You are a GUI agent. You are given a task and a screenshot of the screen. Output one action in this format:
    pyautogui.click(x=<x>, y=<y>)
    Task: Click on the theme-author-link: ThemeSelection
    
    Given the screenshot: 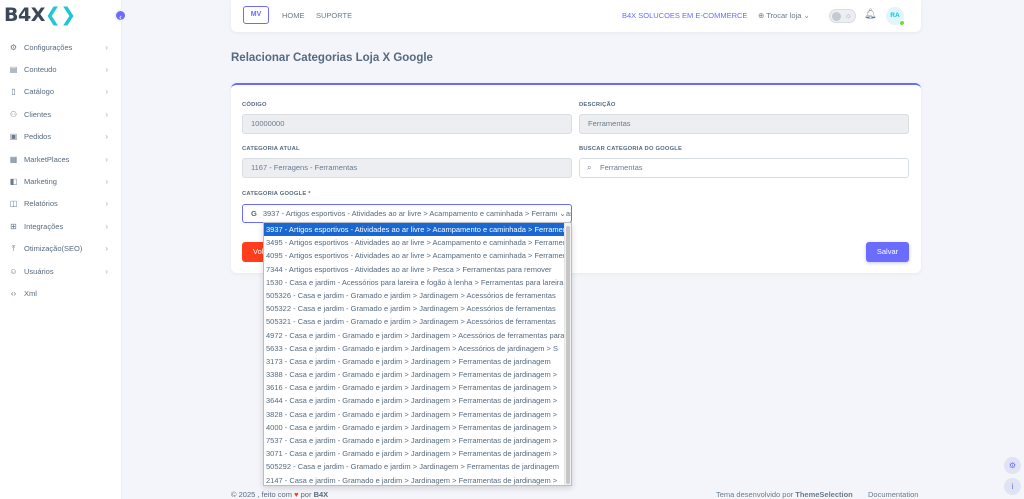 What is the action you would take?
    pyautogui.click(x=824, y=494)
    